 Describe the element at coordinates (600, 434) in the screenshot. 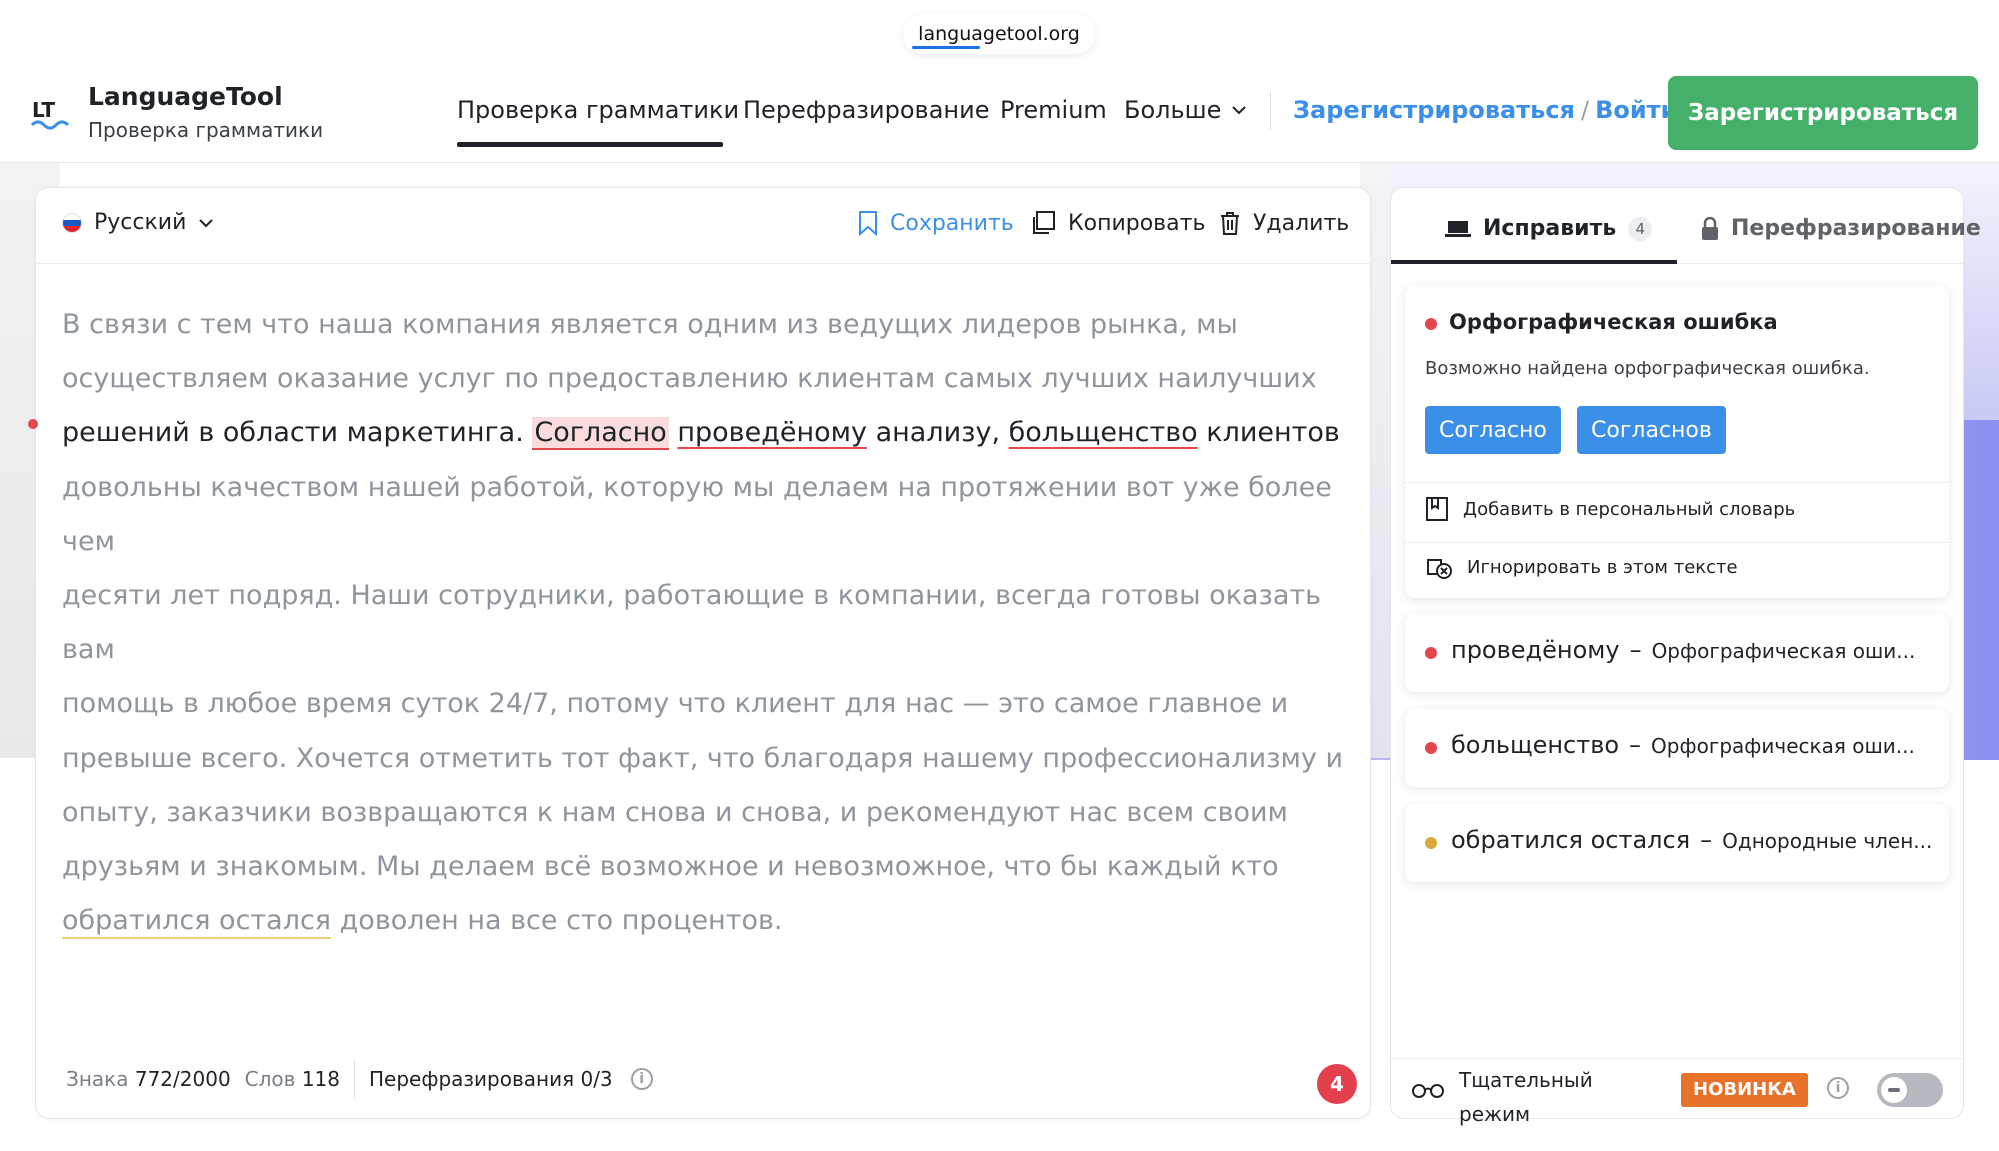

I see `error-highlight-soglasno: Согласно` at that location.